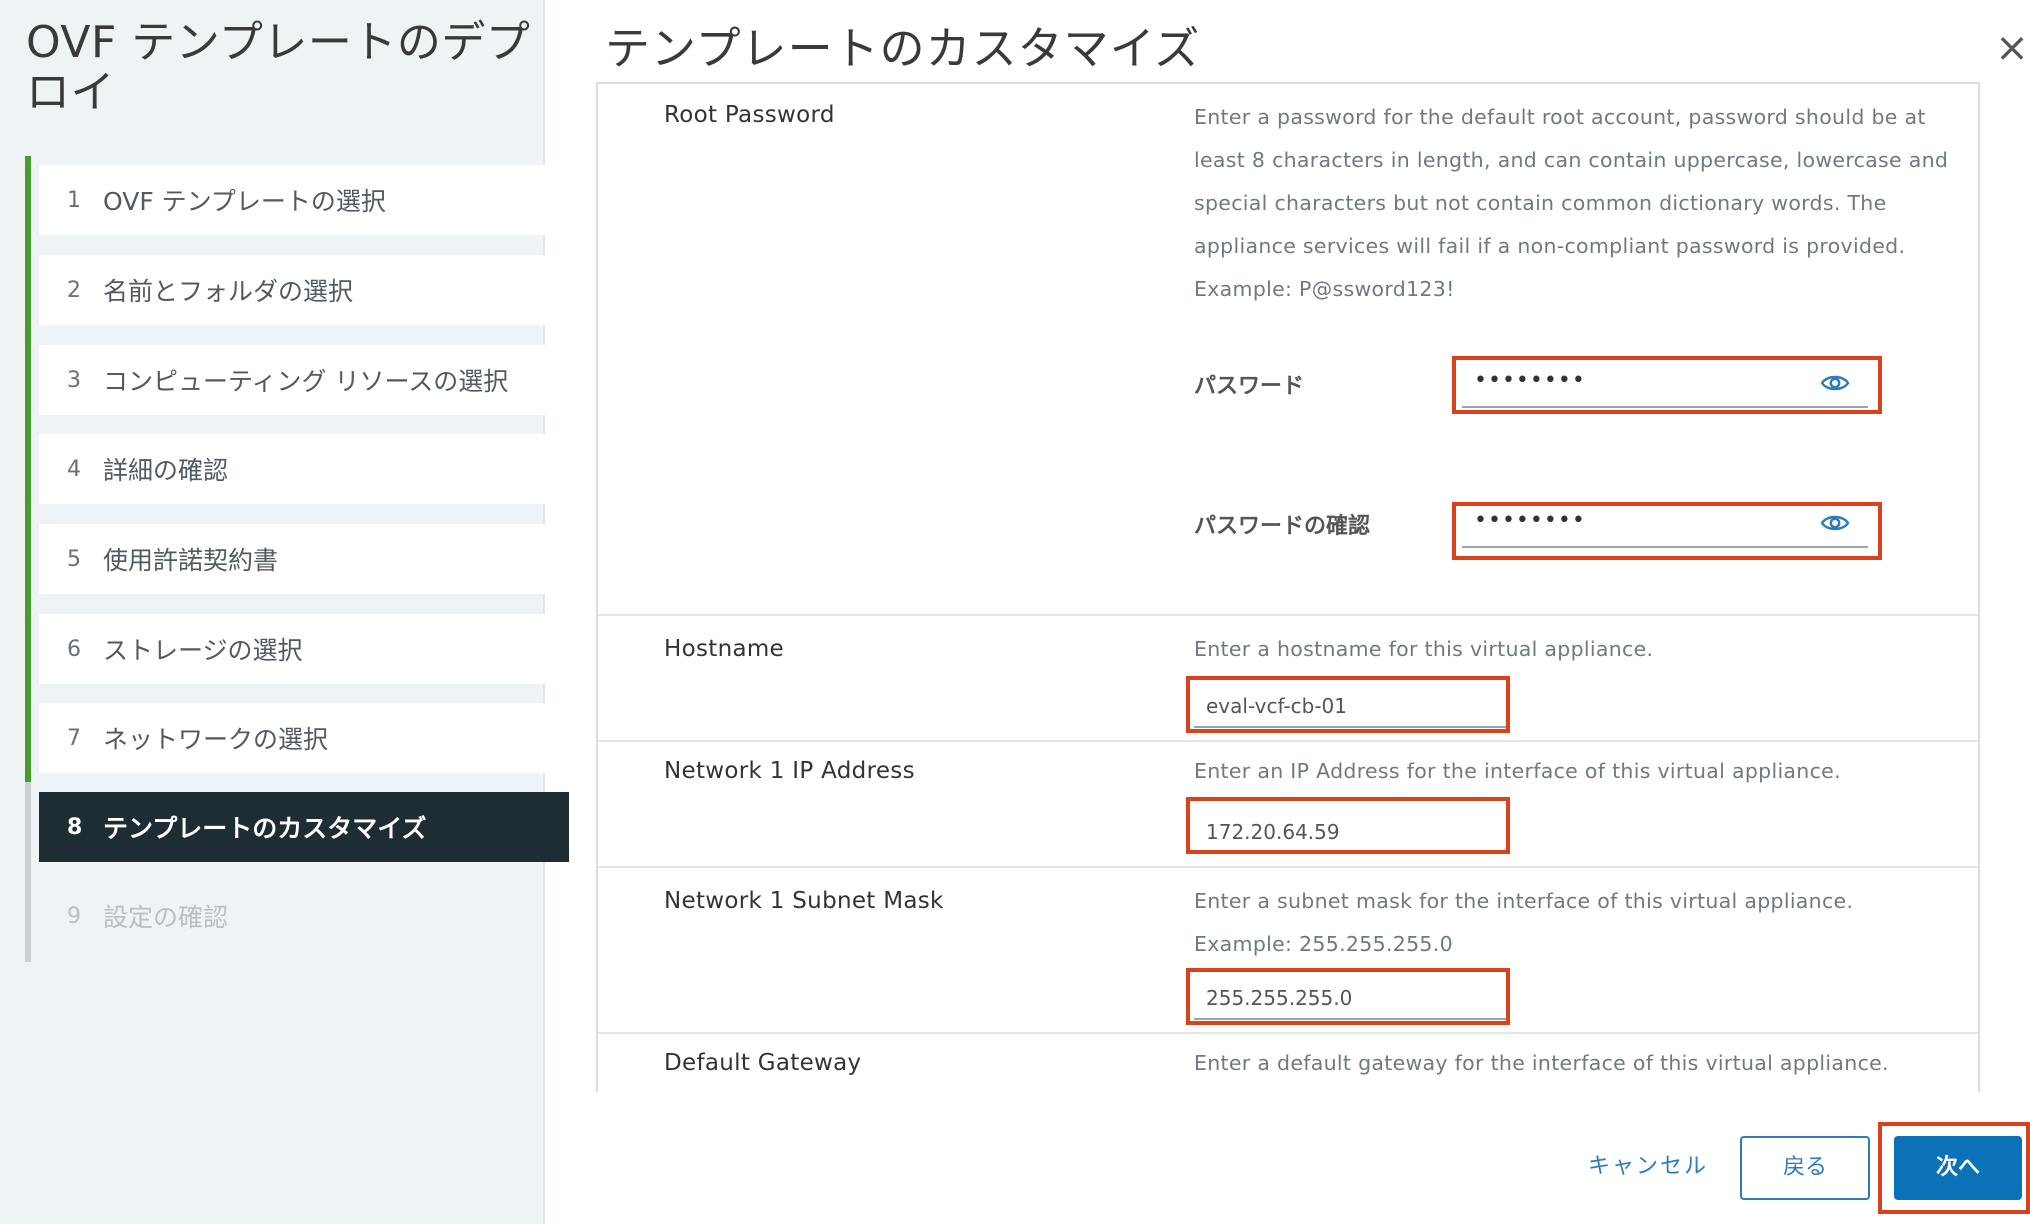 Image resolution: width=2030 pixels, height=1224 pixels. I want to click on subnet-mask-input: 255.255.255.0, so click(1350, 998).